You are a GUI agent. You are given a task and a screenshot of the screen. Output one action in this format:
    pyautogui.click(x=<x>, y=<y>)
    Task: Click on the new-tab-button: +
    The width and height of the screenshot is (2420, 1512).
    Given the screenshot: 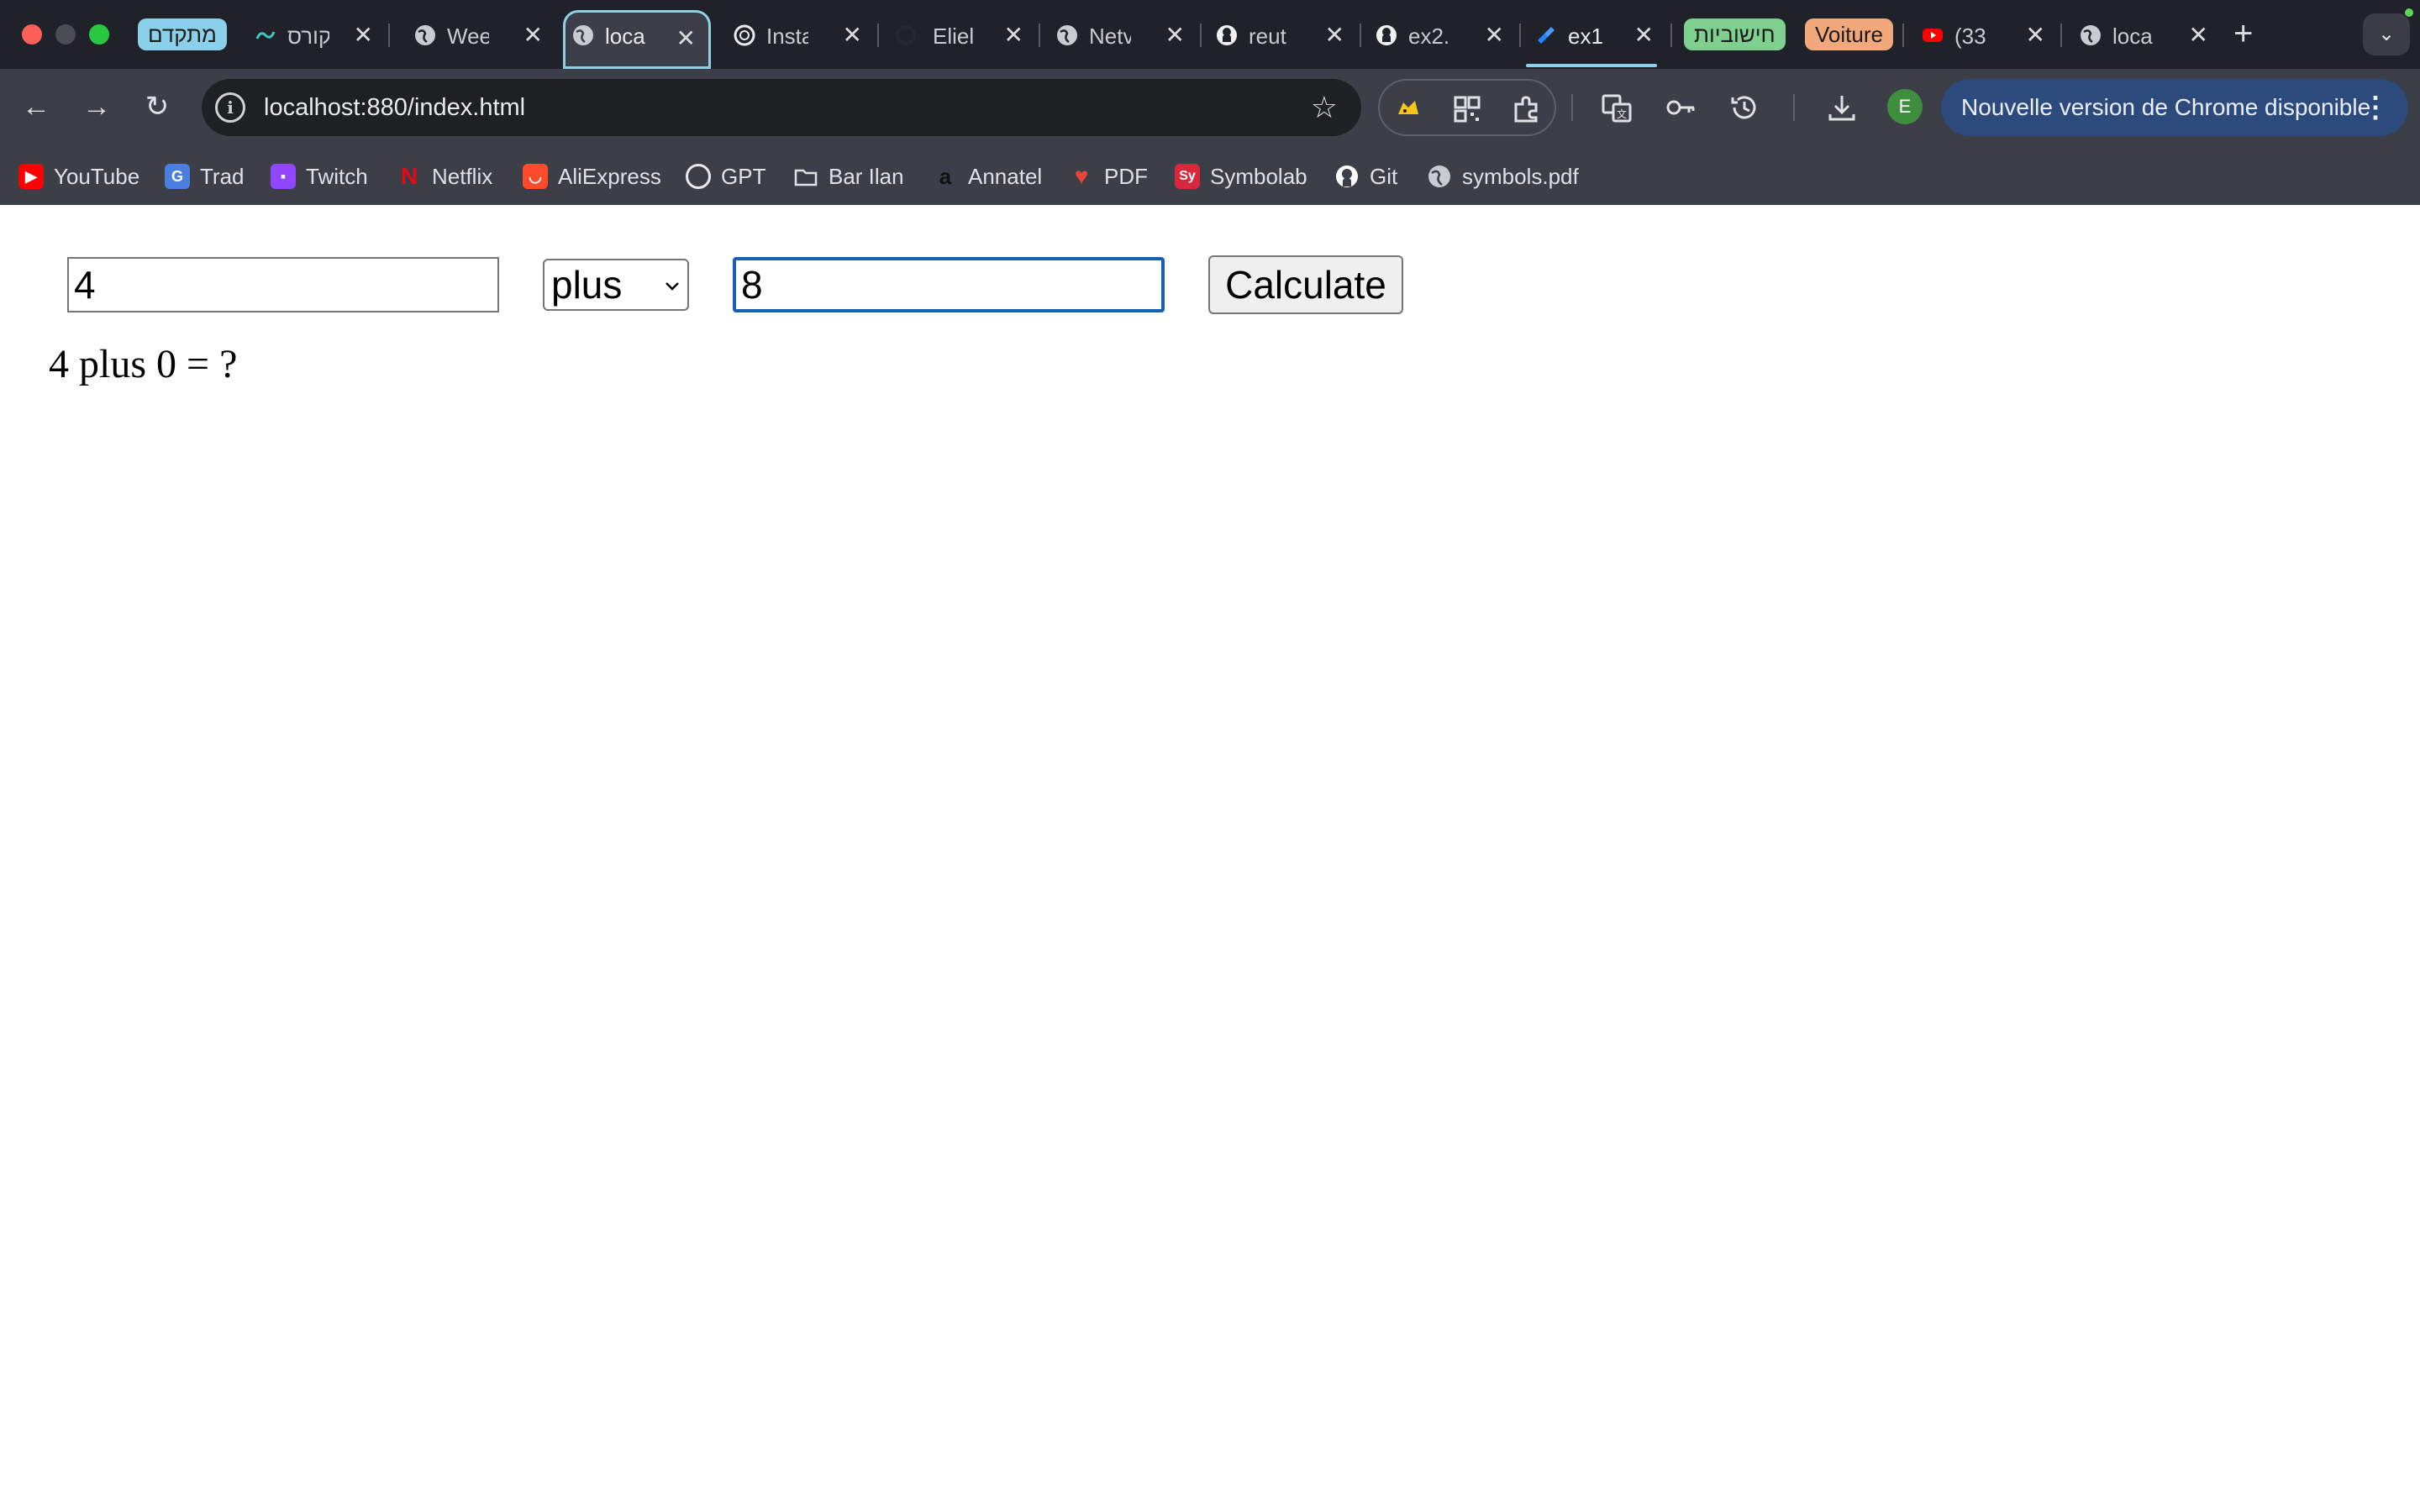 What is the action you would take?
    pyautogui.click(x=2243, y=33)
    